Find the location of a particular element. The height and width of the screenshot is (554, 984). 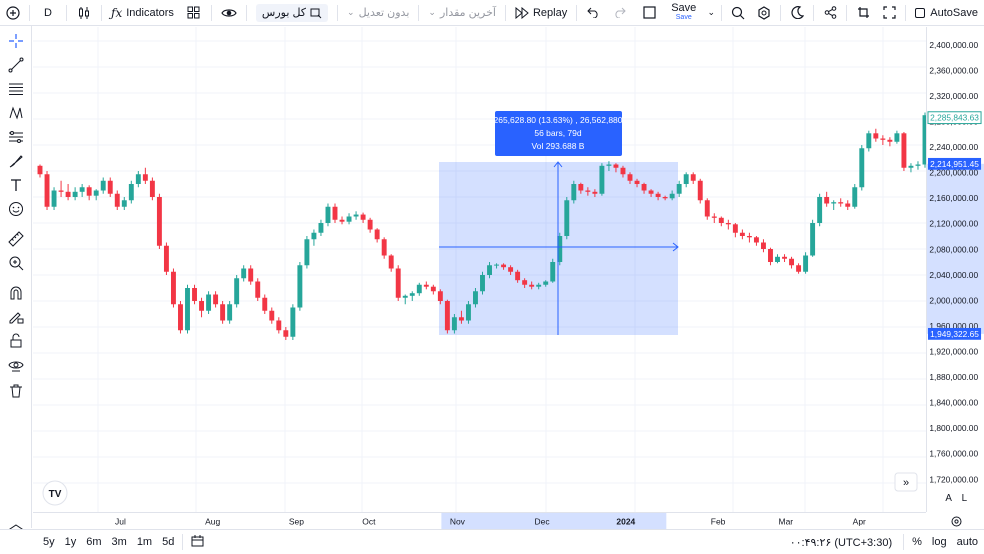

indicators-button: ƒx Indicators is located at coordinates (142, 13).